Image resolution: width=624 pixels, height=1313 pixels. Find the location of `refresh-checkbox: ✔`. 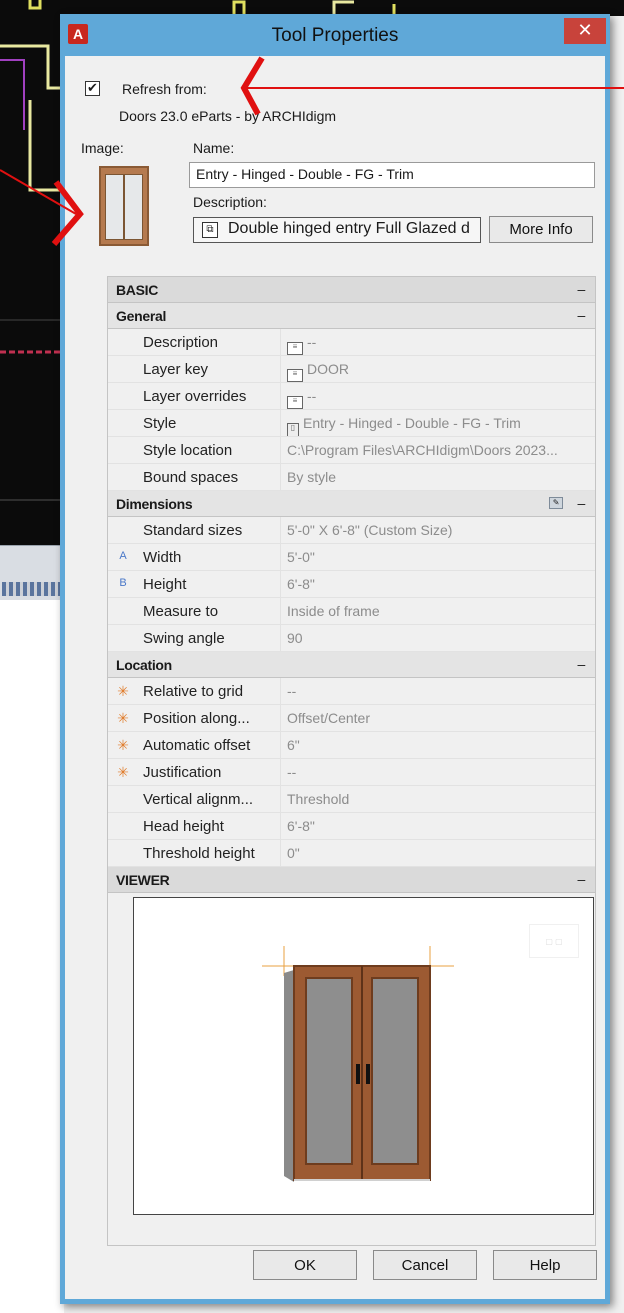

refresh-checkbox: ✔ is located at coordinates (92, 88).